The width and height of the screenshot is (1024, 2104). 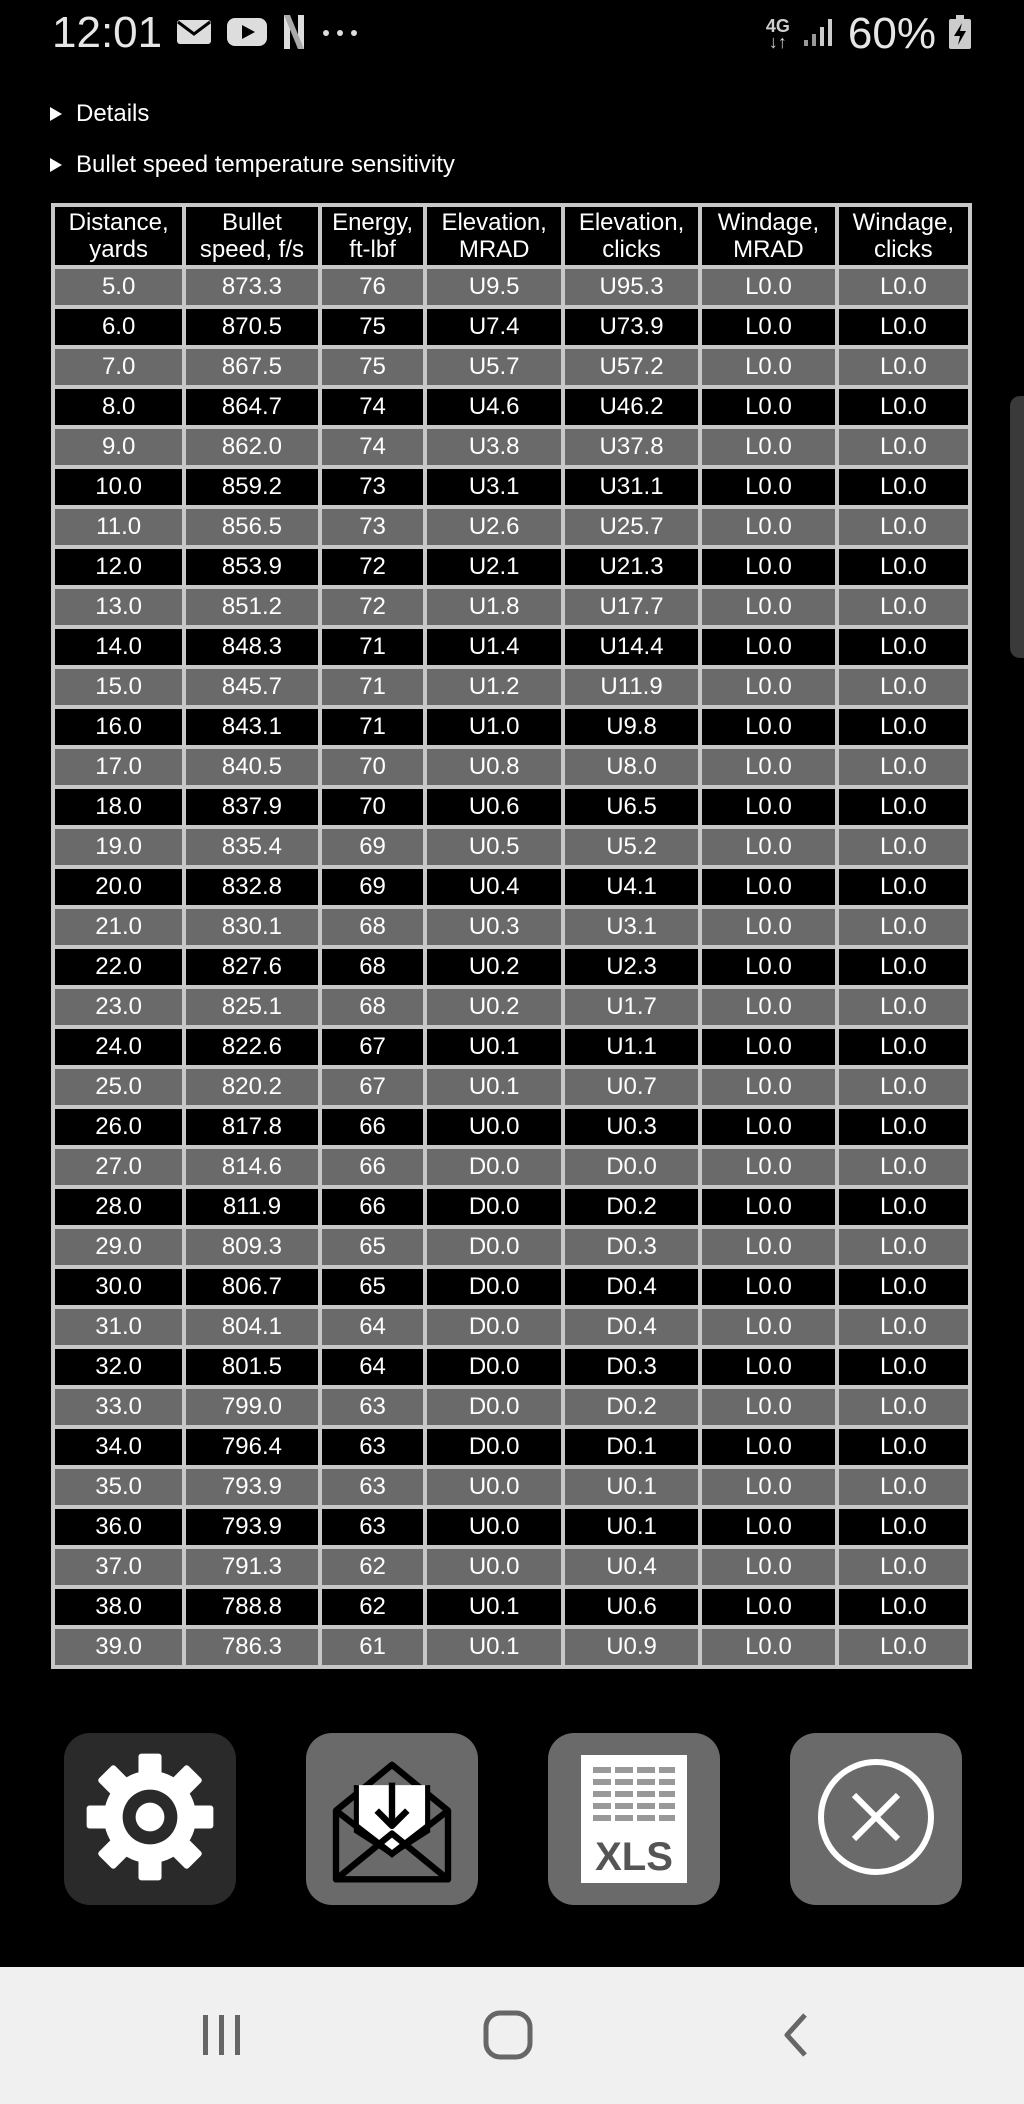 I want to click on table-cell: U2.3, so click(x=631, y=967).